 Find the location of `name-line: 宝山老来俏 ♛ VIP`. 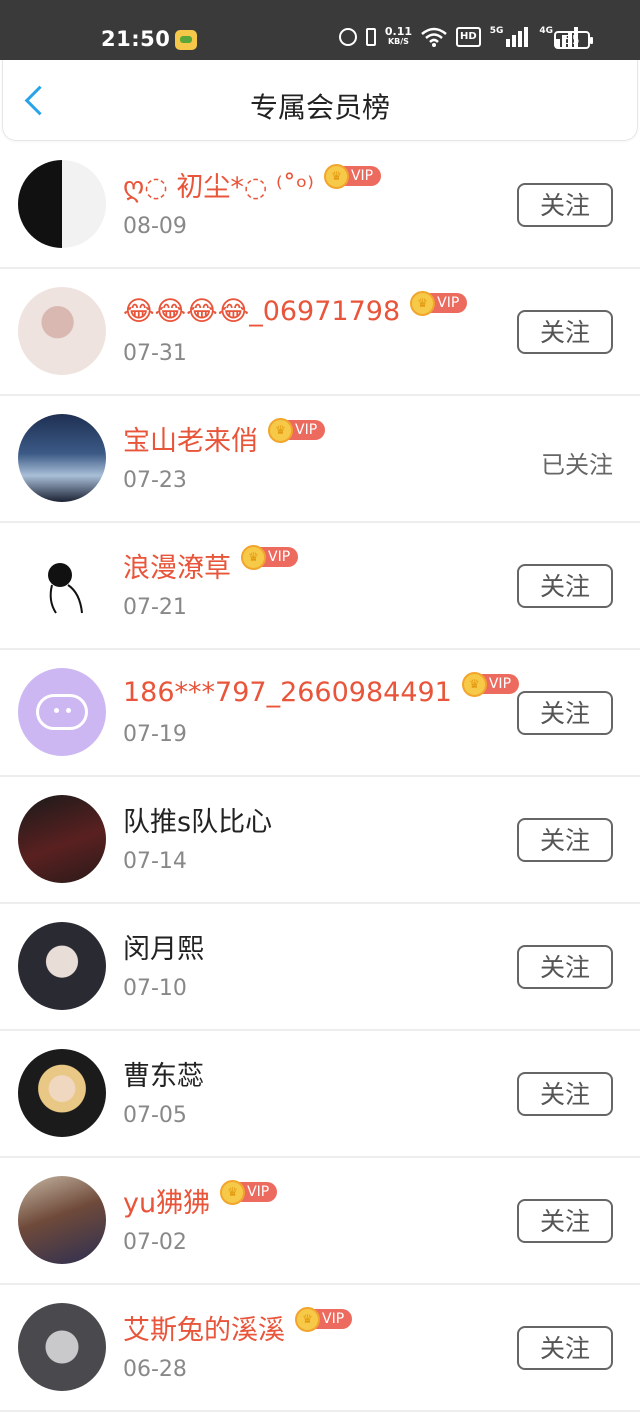

name-line: 宝山老来俏 ♛ VIP is located at coordinates (224, 437).